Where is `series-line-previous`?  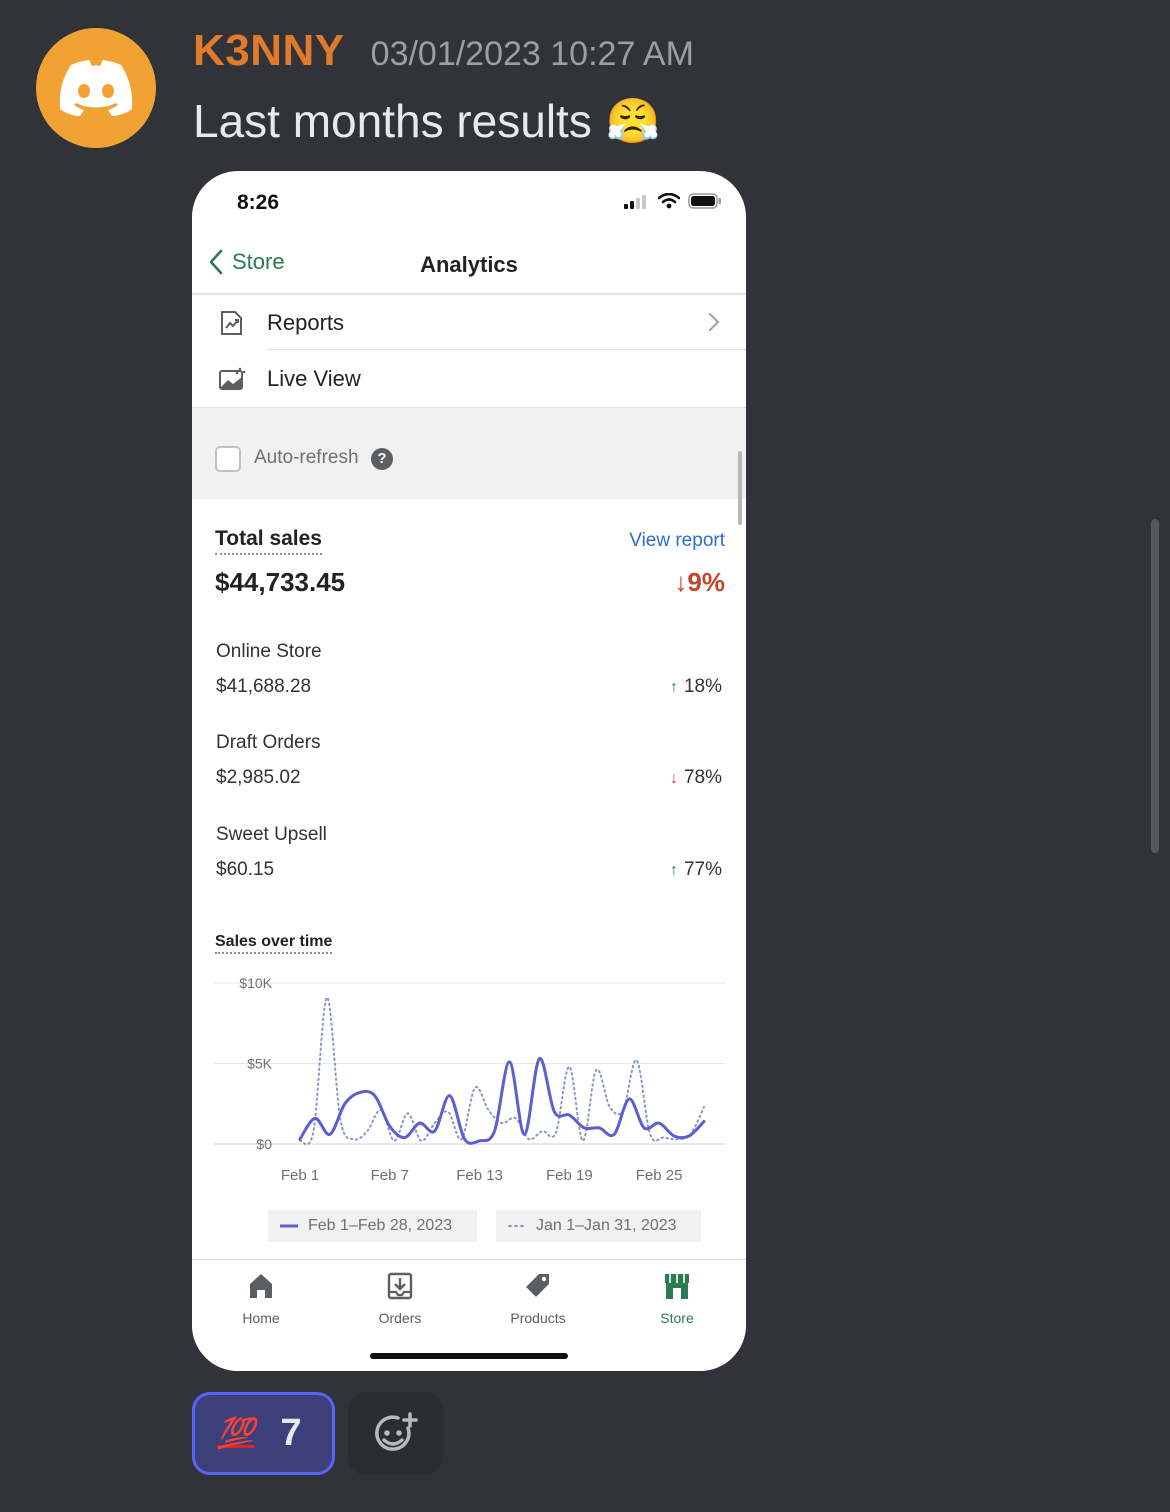
series-line-previous is located at coordinates (502, 1071).